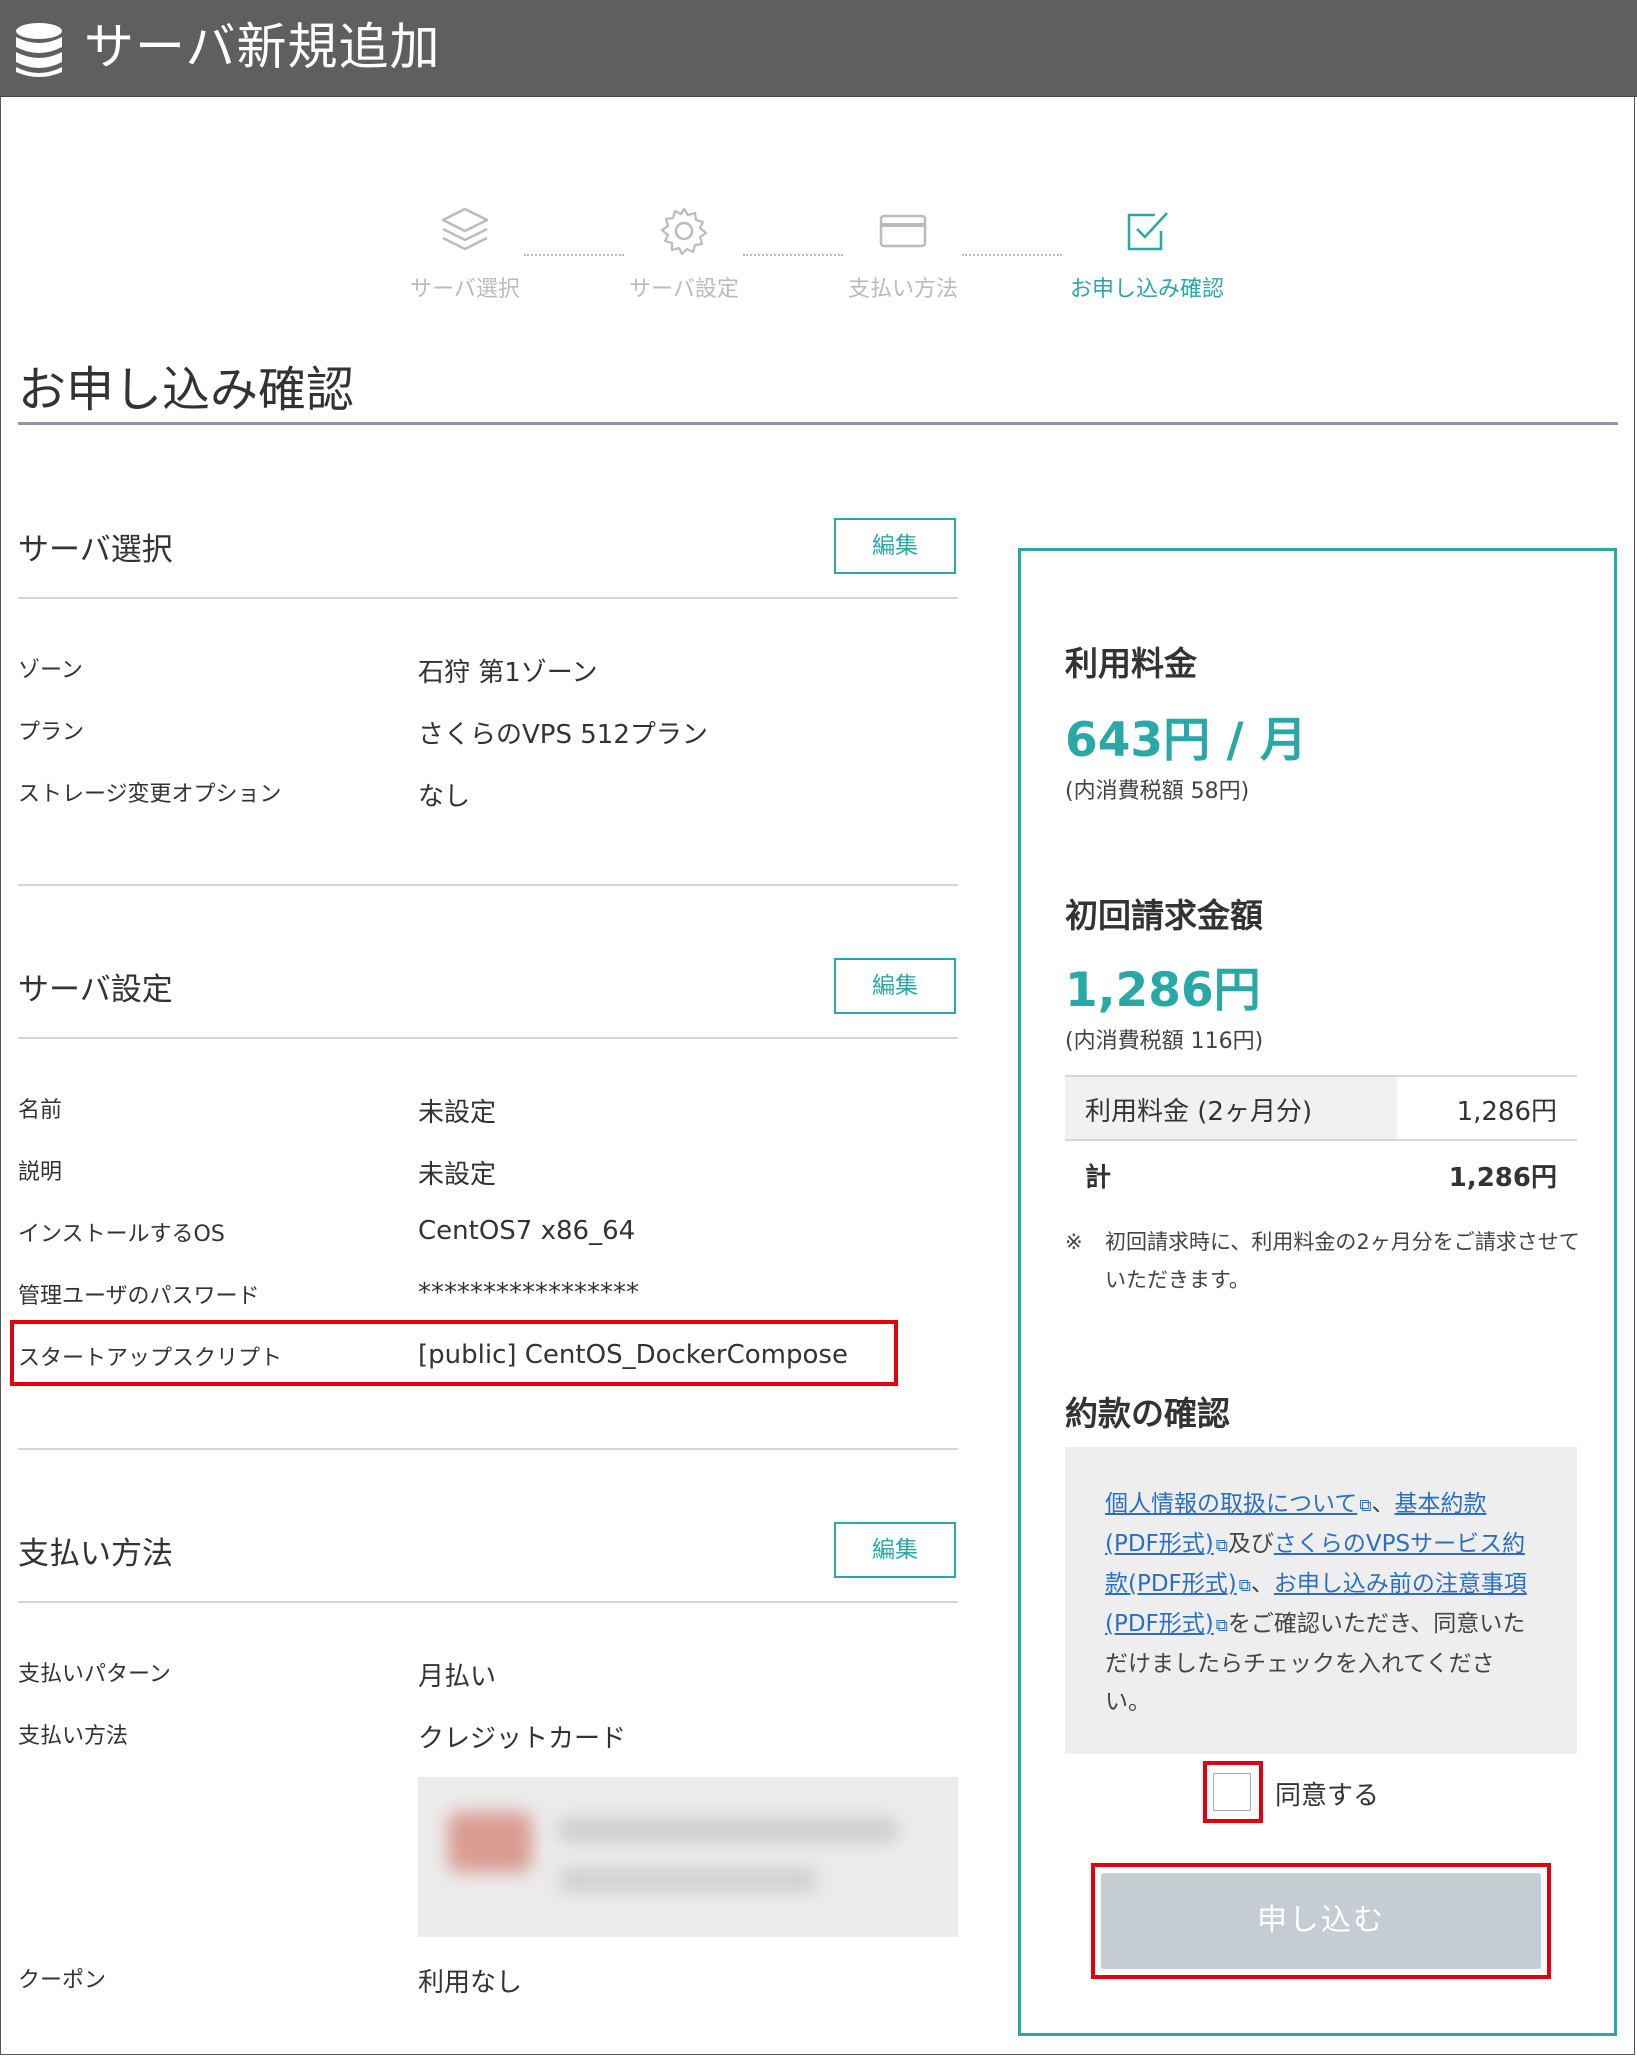 This screenshot has width=1637, height=2057. I want to click on field-value-admin-password: *****************, so click(528, 1293).